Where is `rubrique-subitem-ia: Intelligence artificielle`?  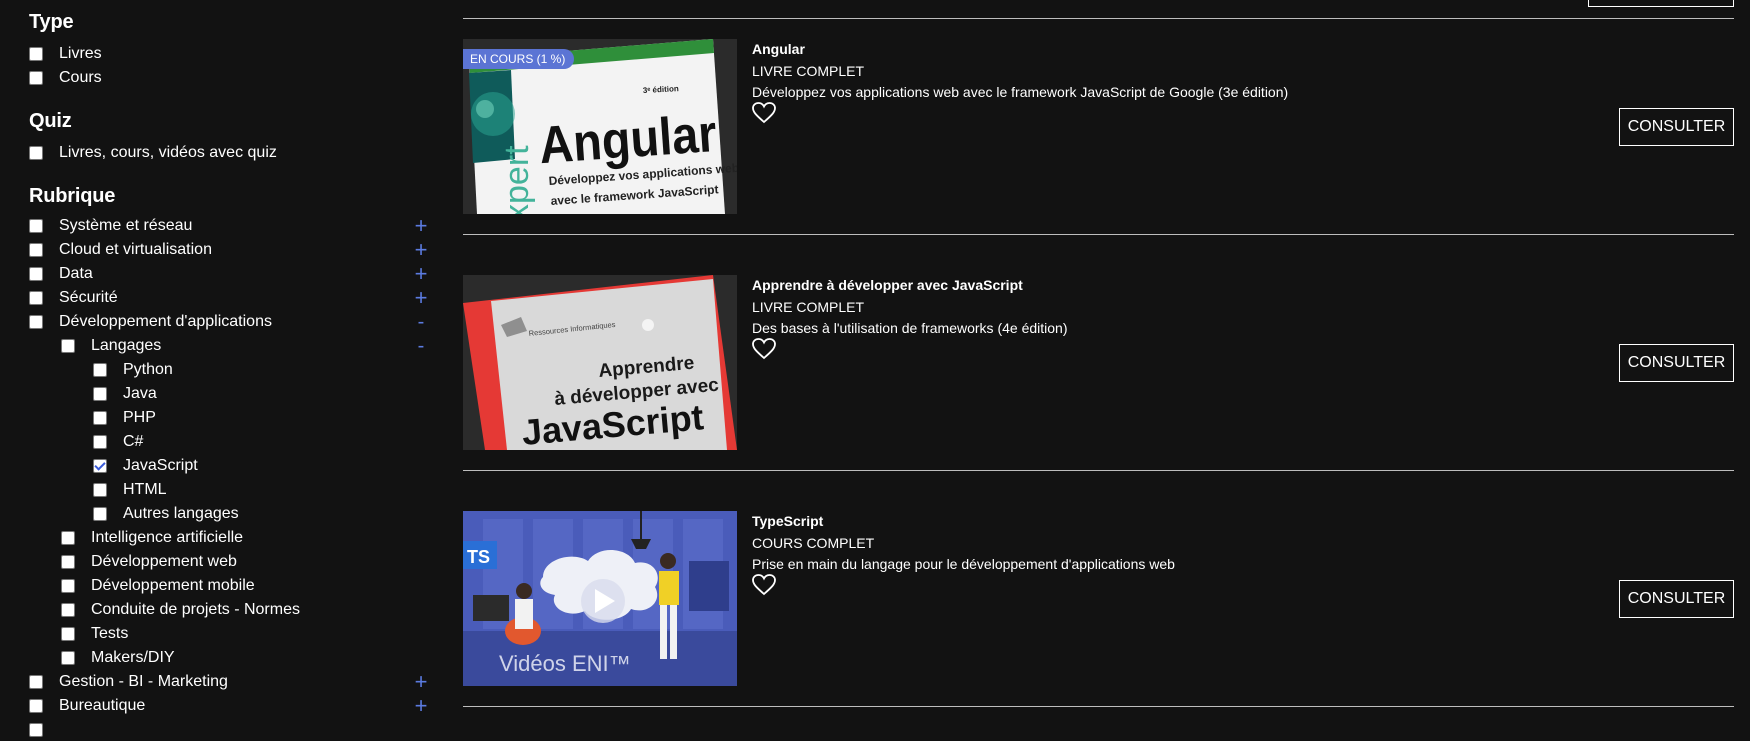 rubrique-subitem-ia: Intelligence artificielle is located at coordinates (152, 538).